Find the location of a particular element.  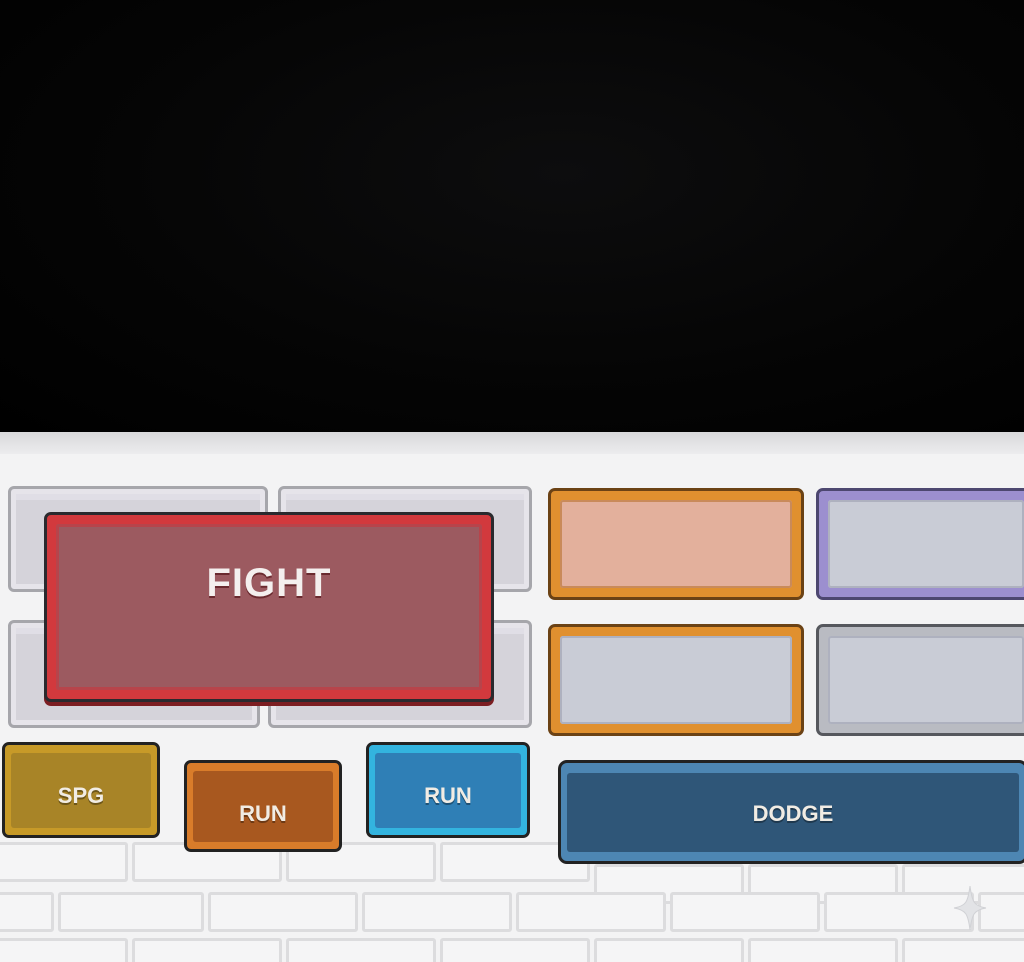

spg-button: SPG is located at coordinates (81, 790).